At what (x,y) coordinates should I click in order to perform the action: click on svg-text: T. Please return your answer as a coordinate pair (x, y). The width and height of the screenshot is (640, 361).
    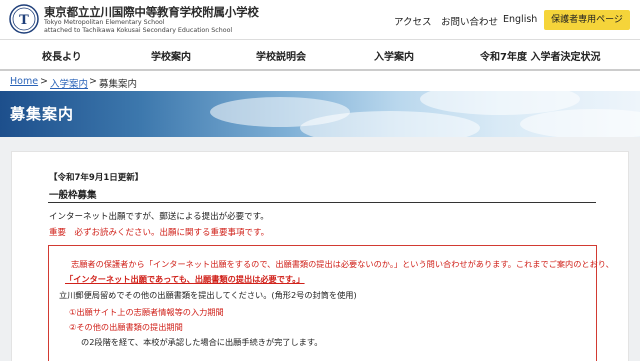
    Looking at the image, I should click on (24, 20).